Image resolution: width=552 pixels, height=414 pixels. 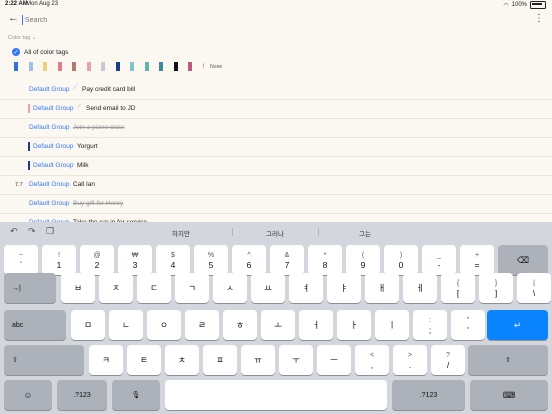 What do you see at coordinates (325, 260) in the screenshot?
I see `key-8: * 8` at bounding box center [325, 260].